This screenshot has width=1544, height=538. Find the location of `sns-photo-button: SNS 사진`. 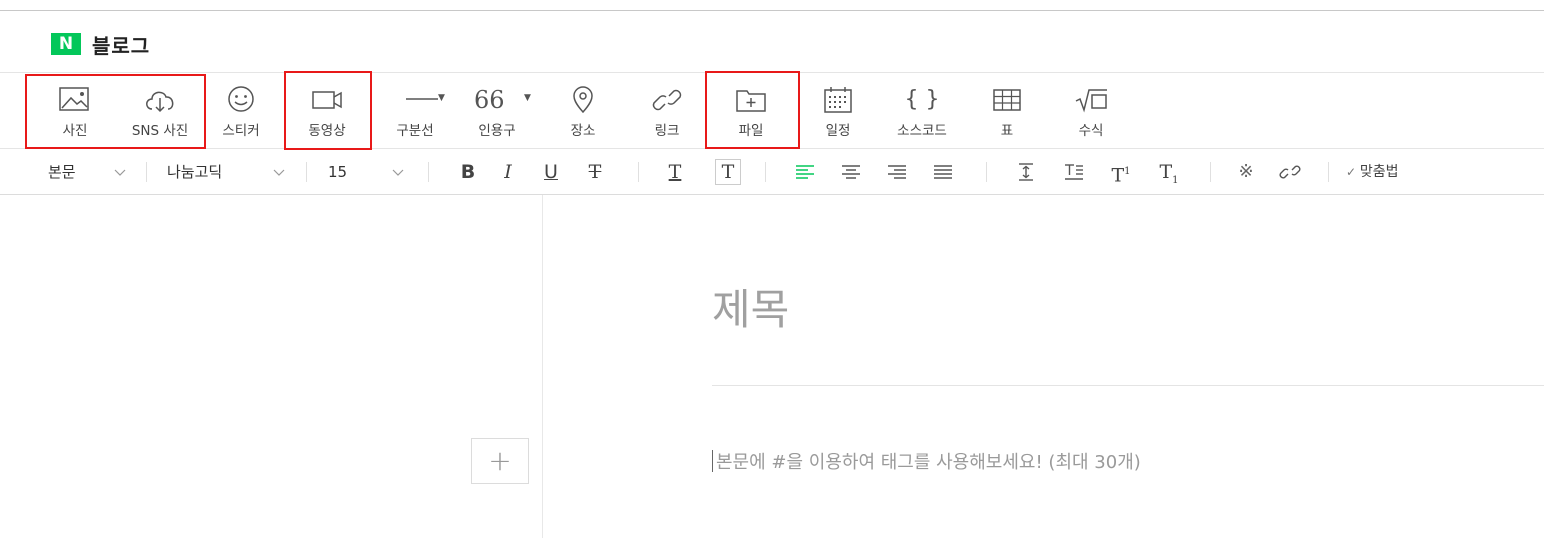

sns-photo-button: SNS 사진 is located at coordinates (160, 111).